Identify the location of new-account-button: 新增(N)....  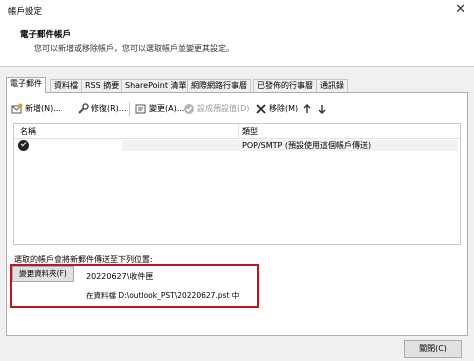
(36, 109).